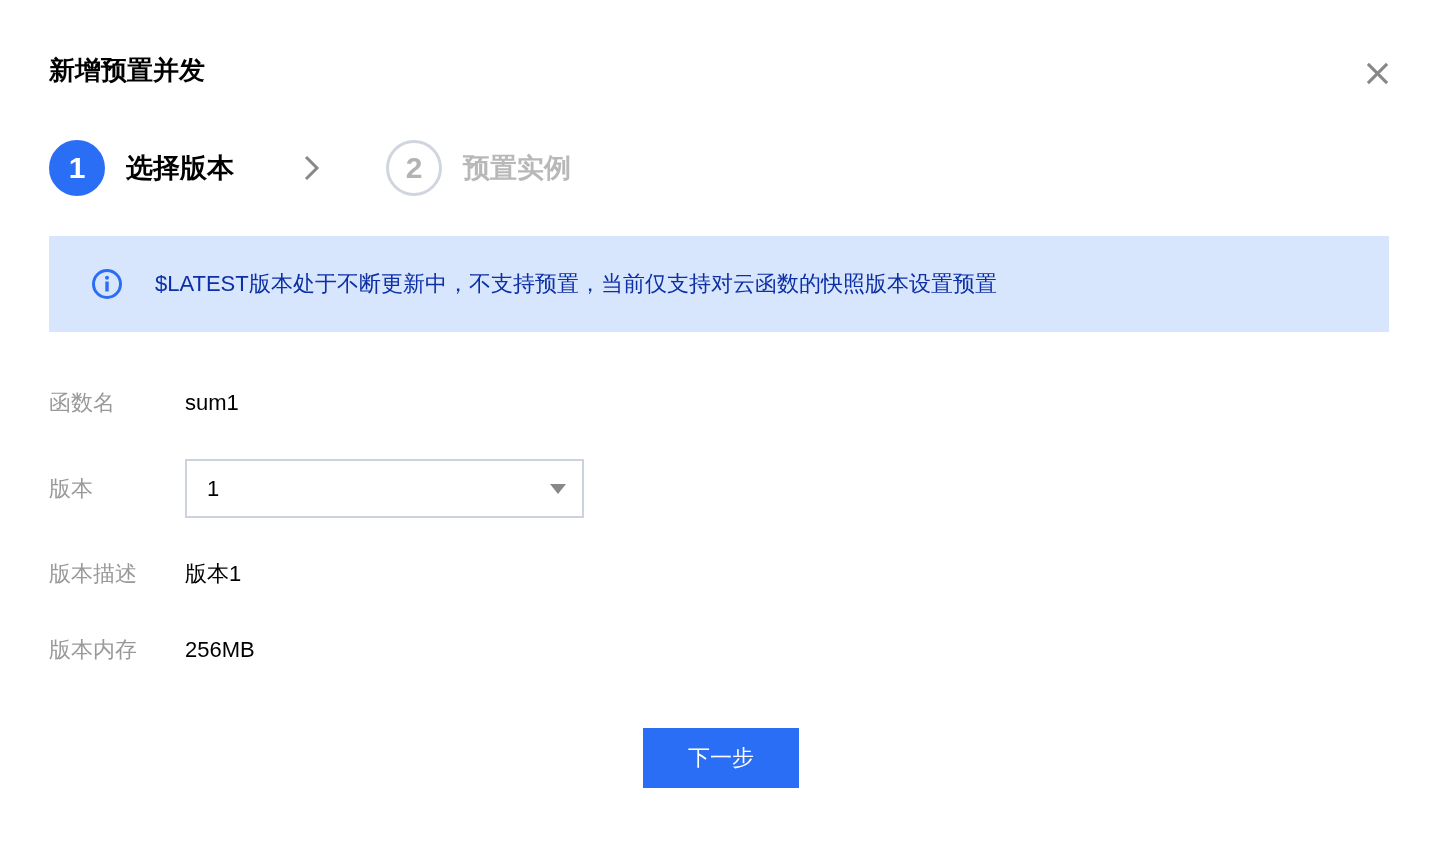 The height and width of the screenshot is (841, 1434). What do you see at coordinates (77, 168) in the screenshot?
I see `step-number: 1` at bounding box center [77, 168].